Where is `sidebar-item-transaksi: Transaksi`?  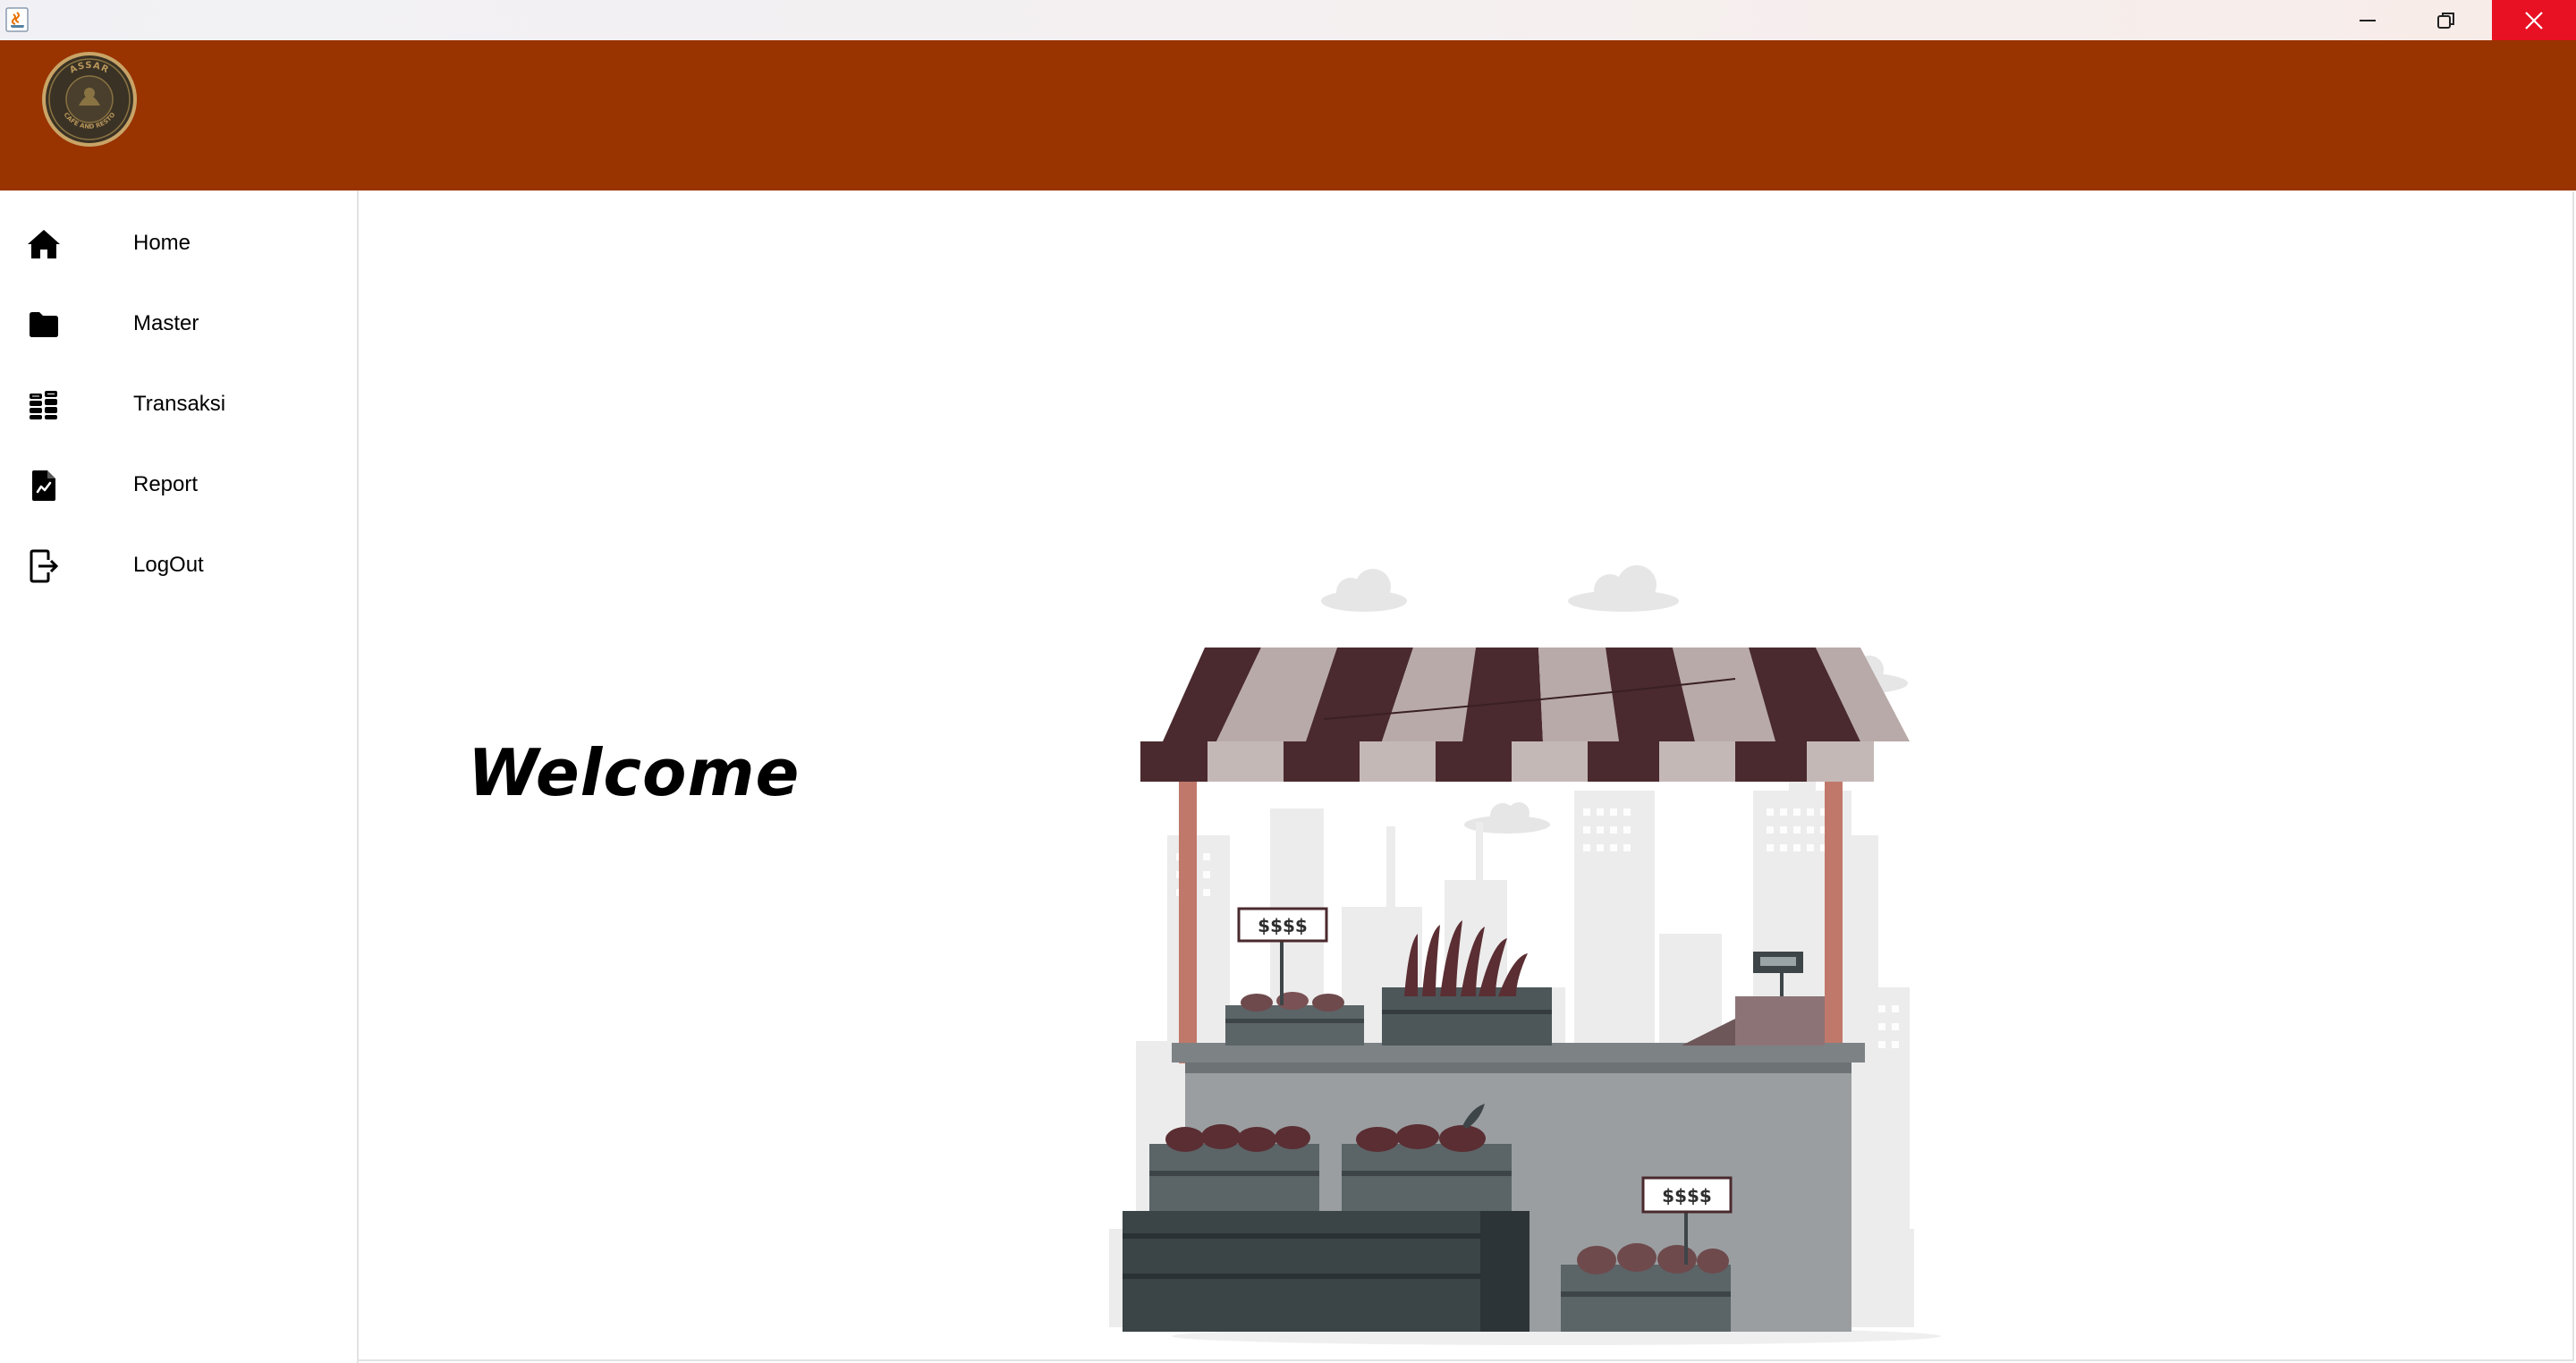
sidebar-item-transaksi: Transaksi is located at coordinates (178, 404).